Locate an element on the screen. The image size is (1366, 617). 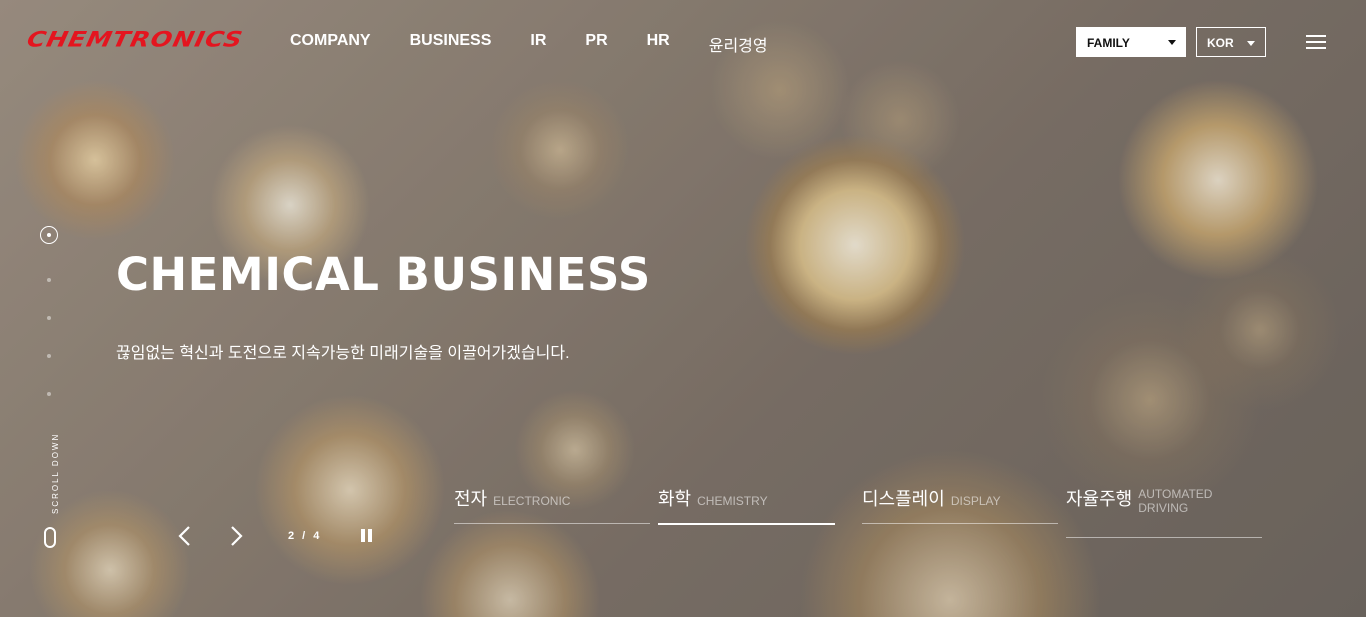
nav-hr: HR is located at coordinates (658, 44).